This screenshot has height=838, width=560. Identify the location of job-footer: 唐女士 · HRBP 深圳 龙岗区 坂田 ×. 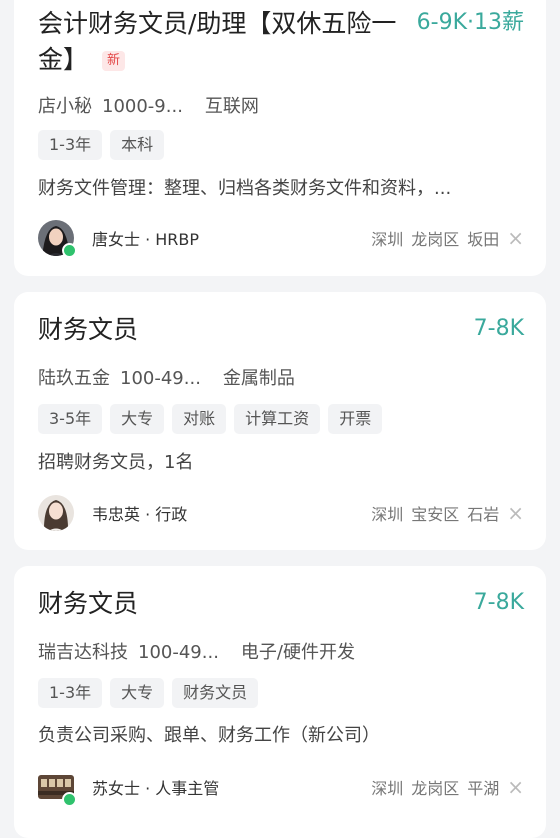
(281, 239).